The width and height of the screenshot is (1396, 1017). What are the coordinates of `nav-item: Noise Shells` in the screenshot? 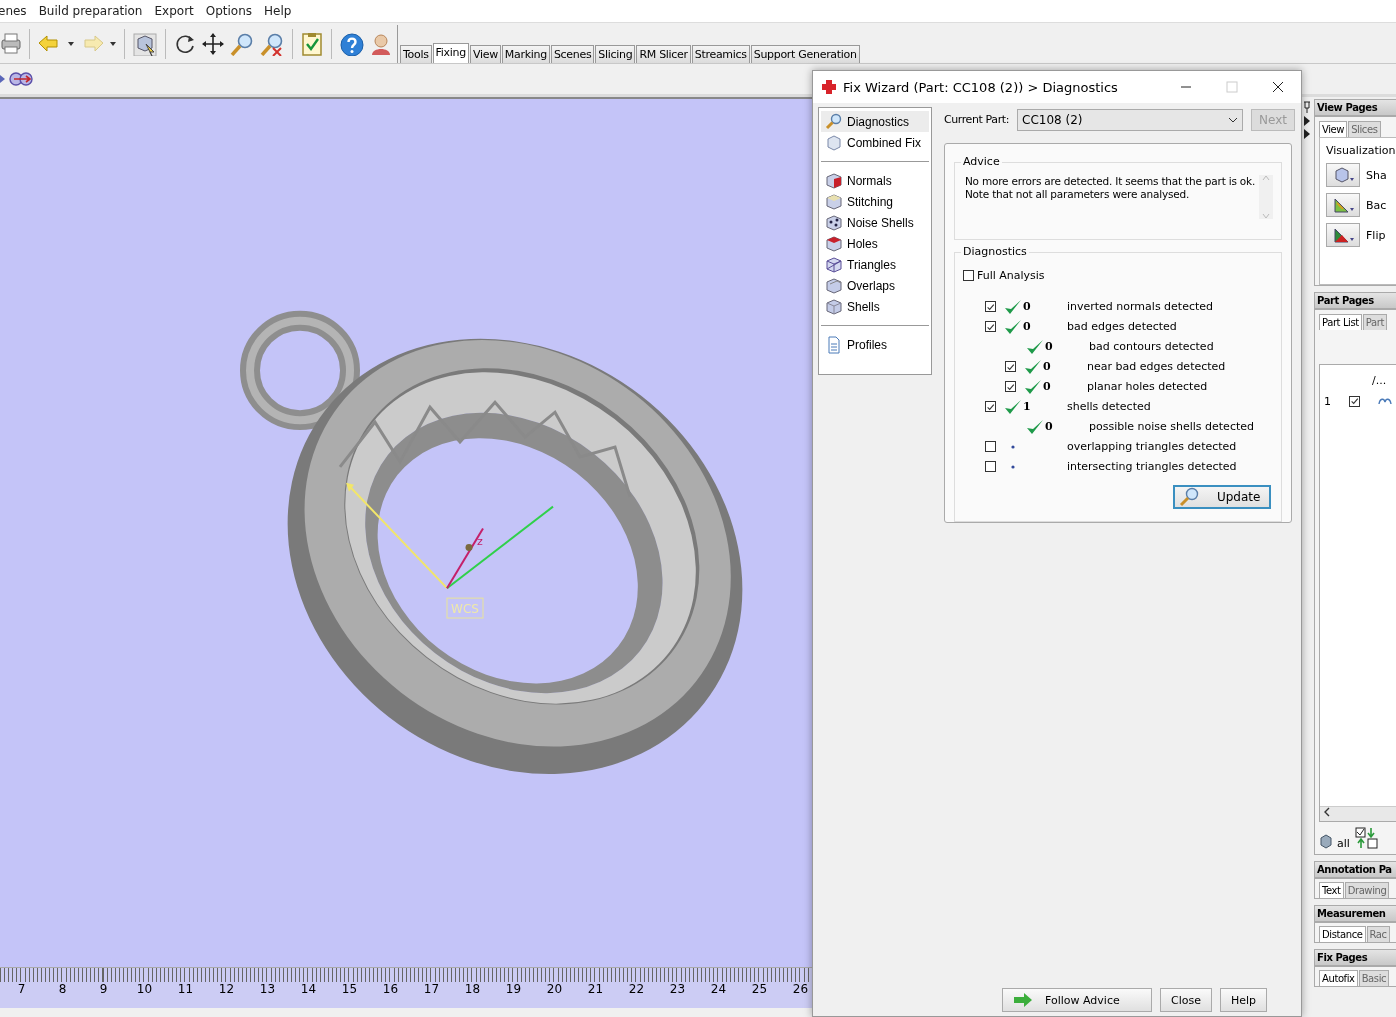 It's located at (875, 222).